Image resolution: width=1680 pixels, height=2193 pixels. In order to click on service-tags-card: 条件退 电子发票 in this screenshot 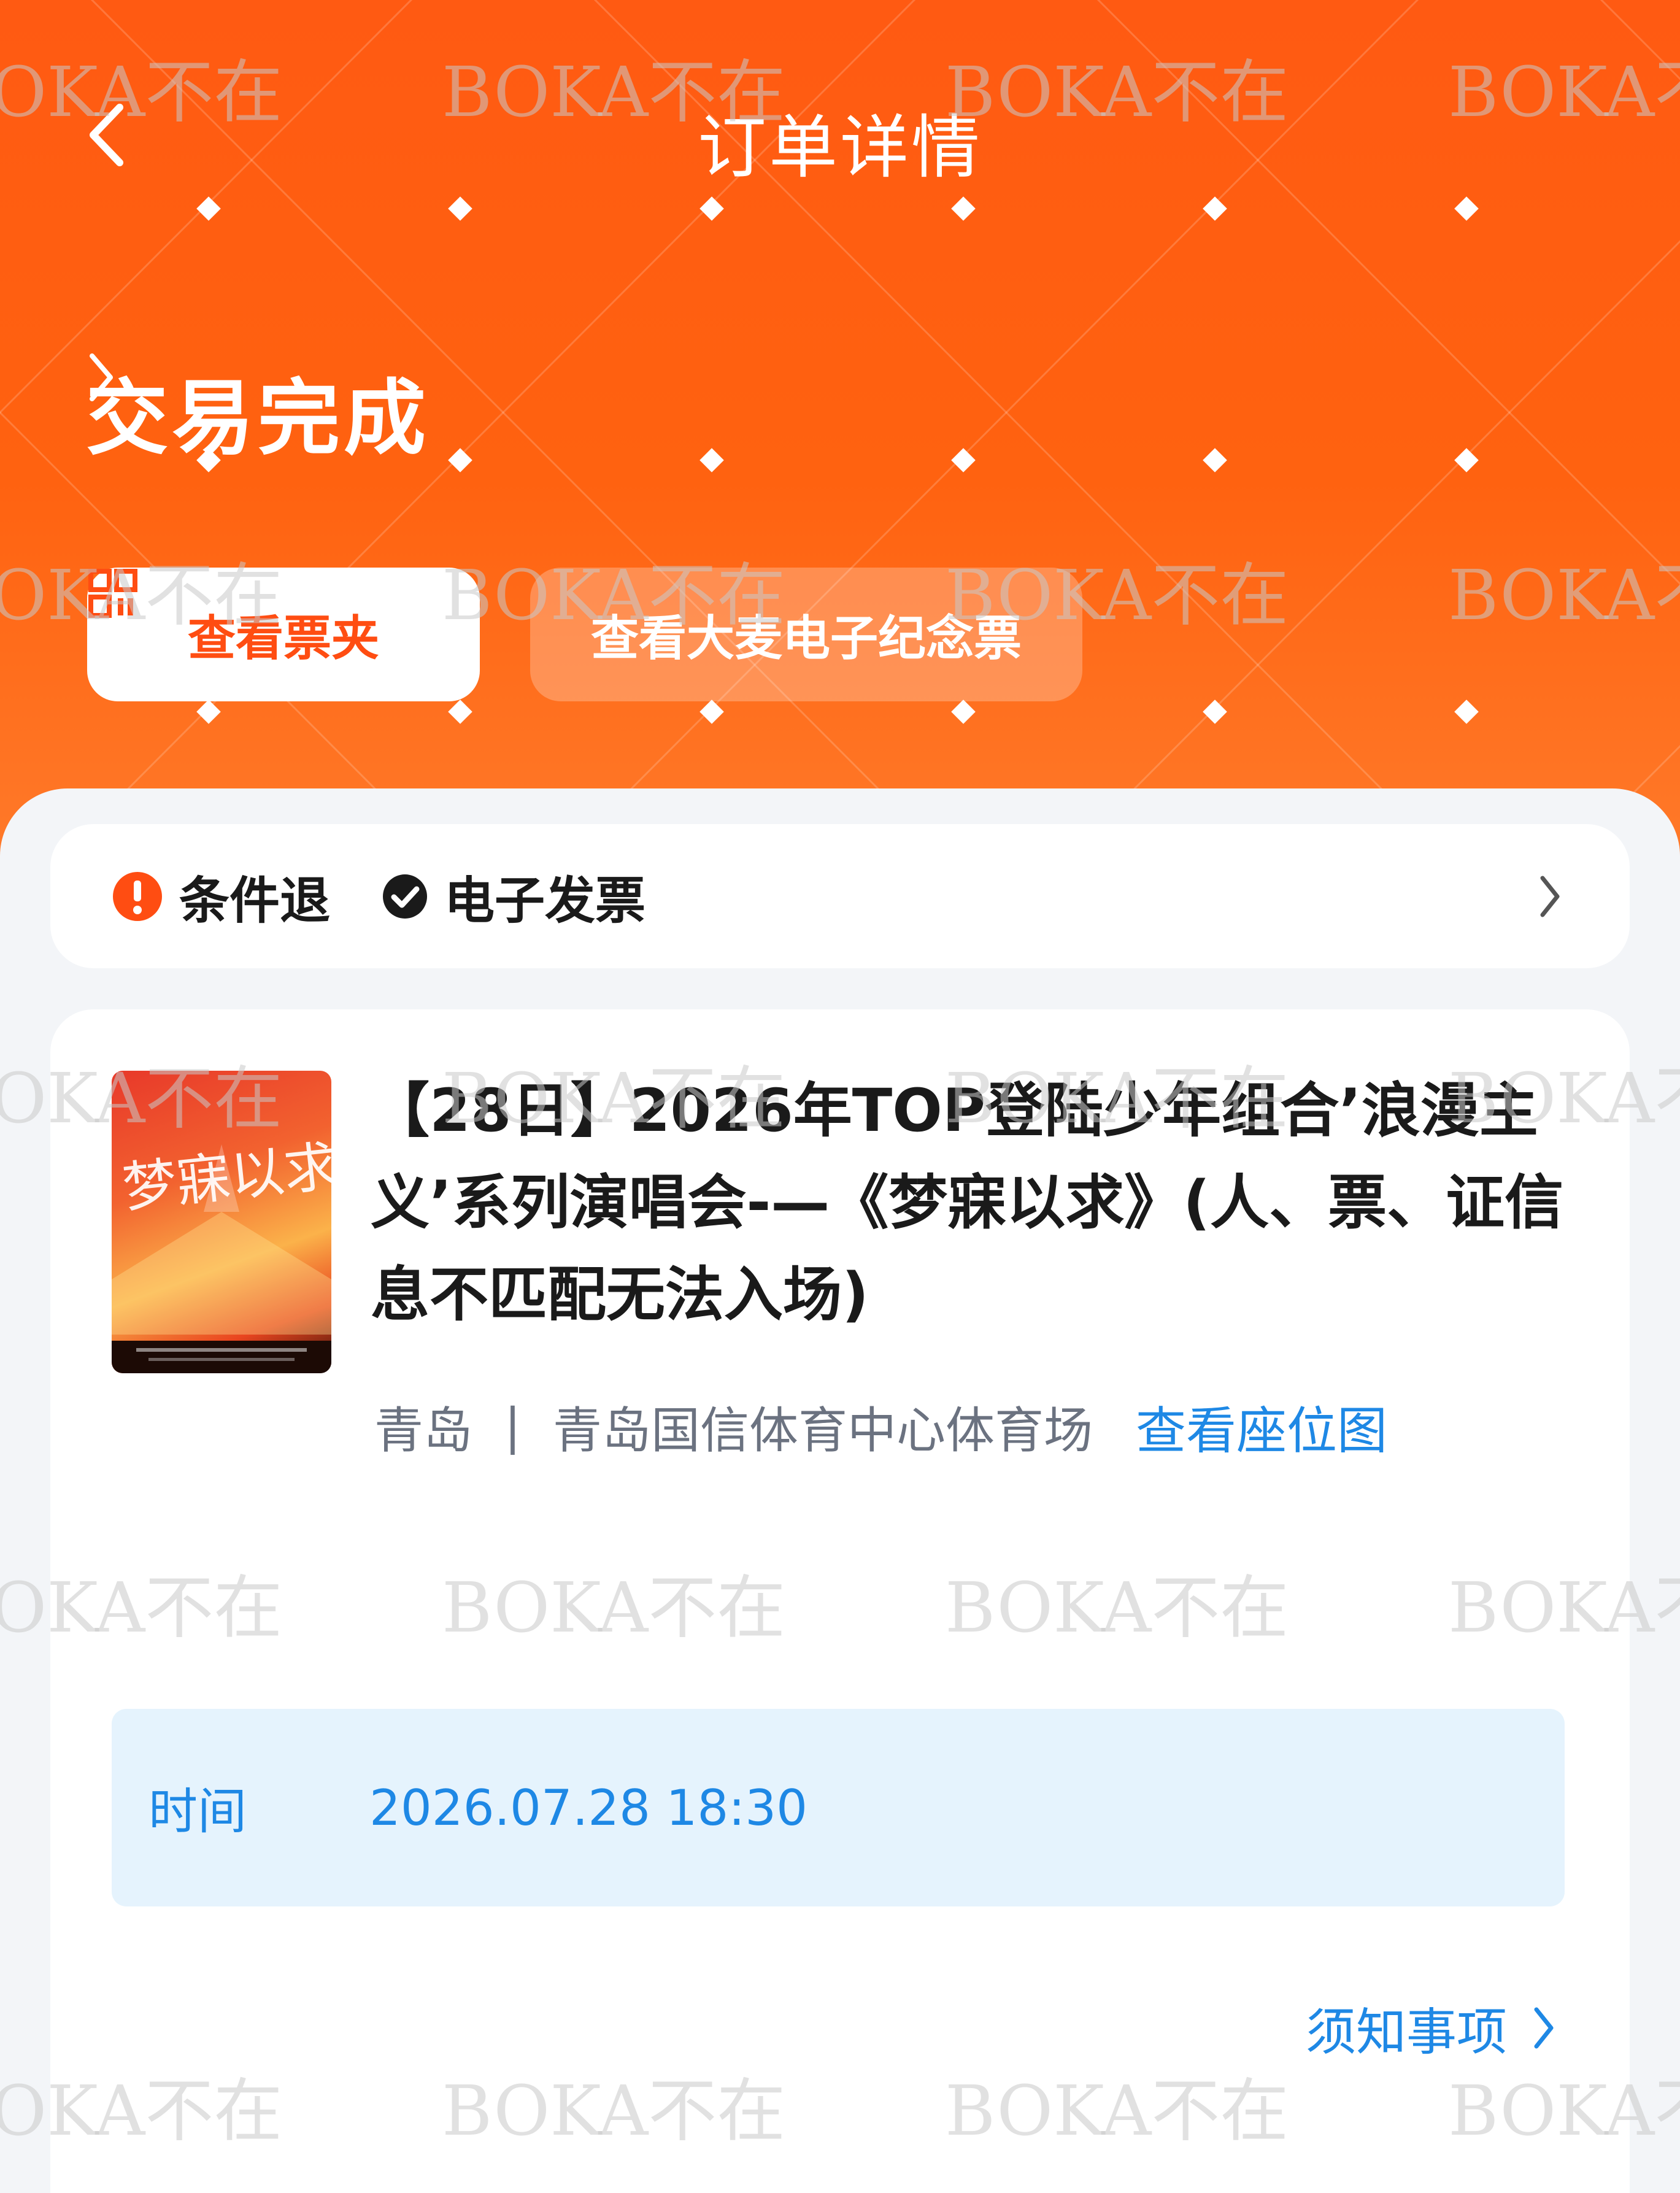, I will do `click(840, 896)`.